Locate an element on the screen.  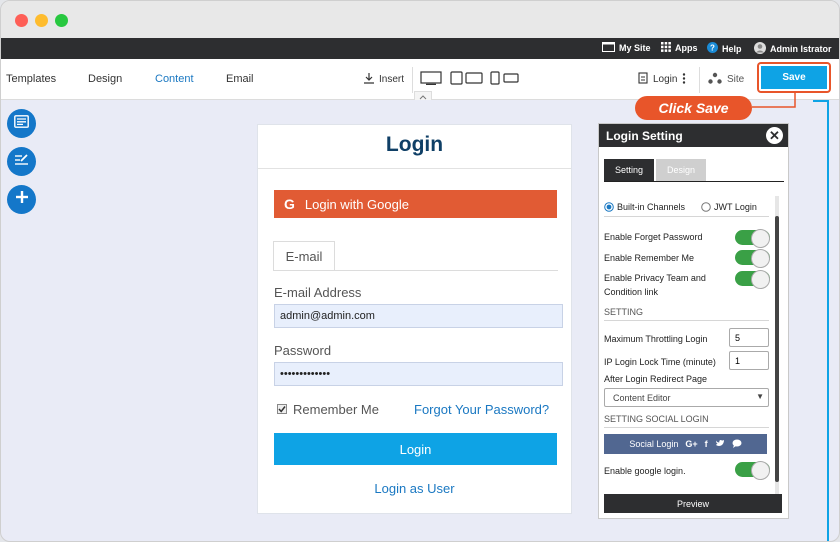
login-button: Login is located at coordinates (415, 449).